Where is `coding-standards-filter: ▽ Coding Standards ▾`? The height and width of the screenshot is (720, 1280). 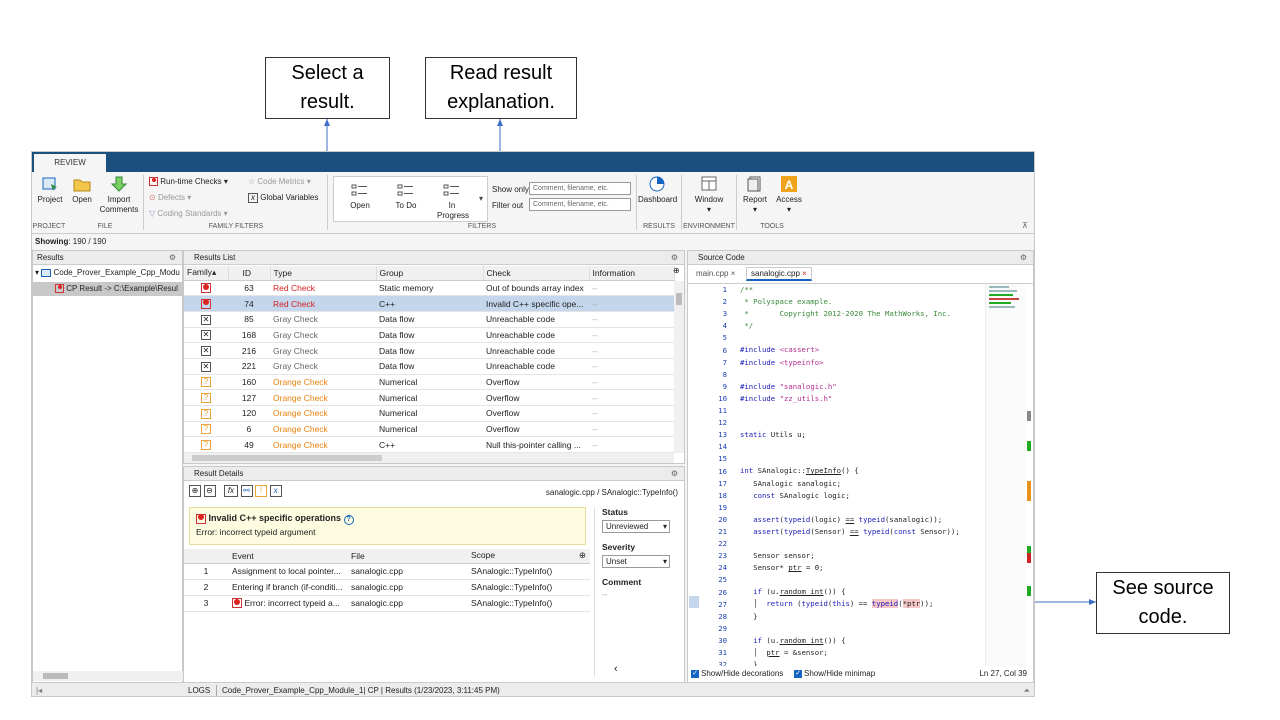
coding-standards-filter: ▽ Coding Standards ▾ is located at coordinates (188, 213).